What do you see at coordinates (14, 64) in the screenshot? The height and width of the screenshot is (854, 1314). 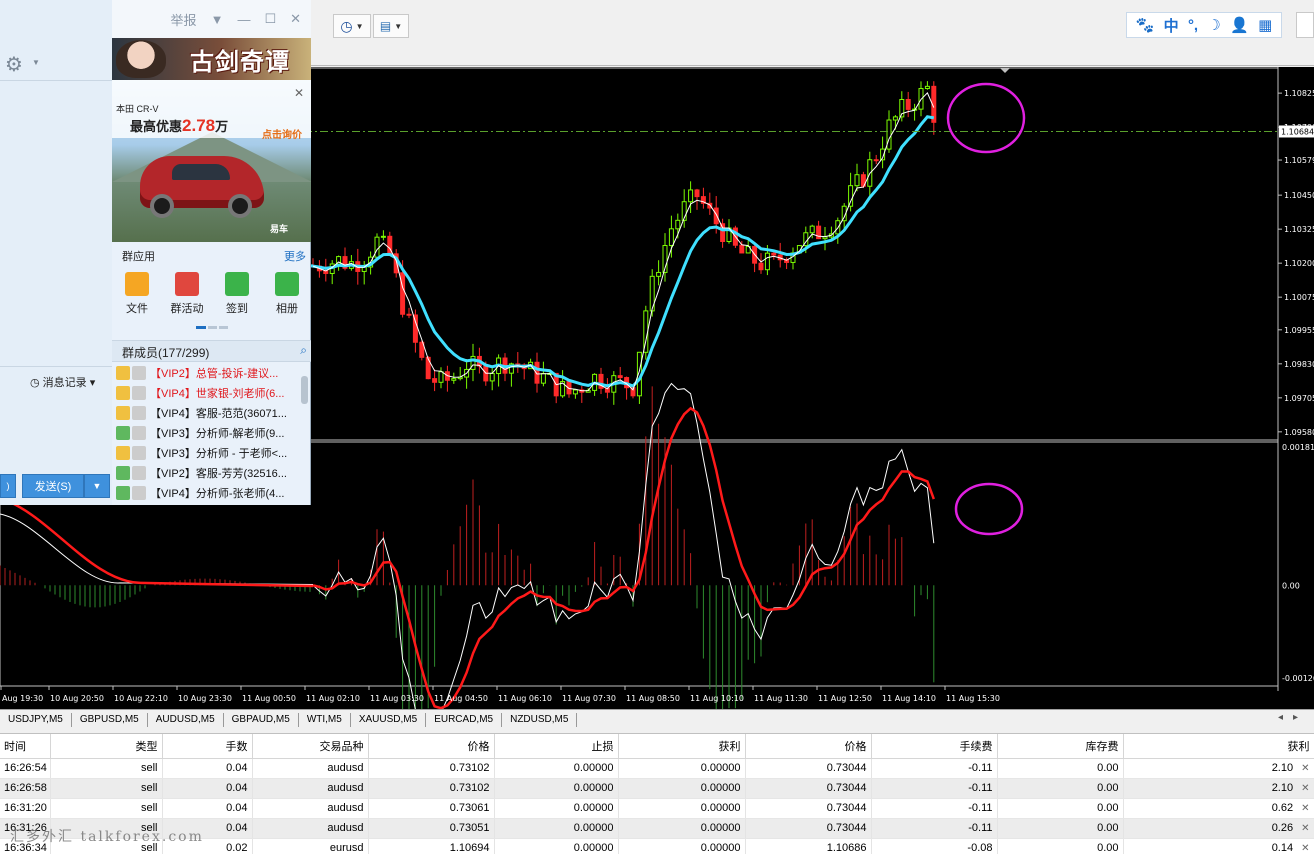 I see `gear-icon: ⚙` at bounding box center [14, 64].